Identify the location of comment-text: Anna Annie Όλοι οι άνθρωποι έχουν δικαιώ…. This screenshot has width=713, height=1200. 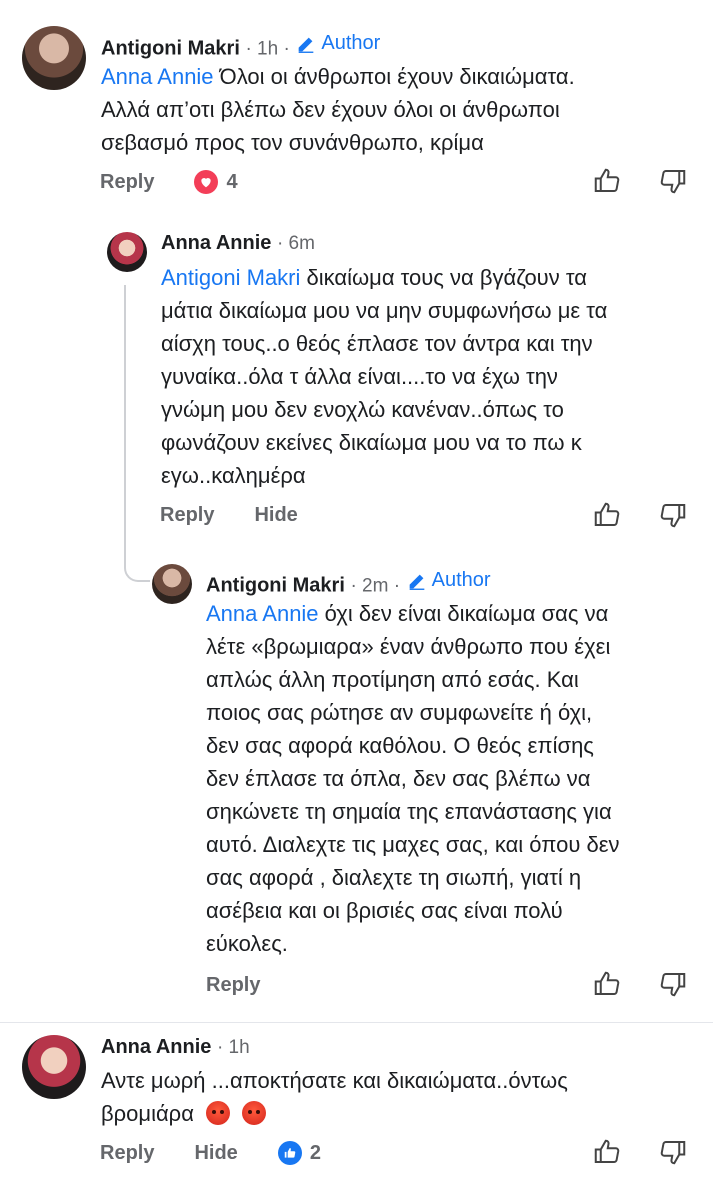
(338, 109).